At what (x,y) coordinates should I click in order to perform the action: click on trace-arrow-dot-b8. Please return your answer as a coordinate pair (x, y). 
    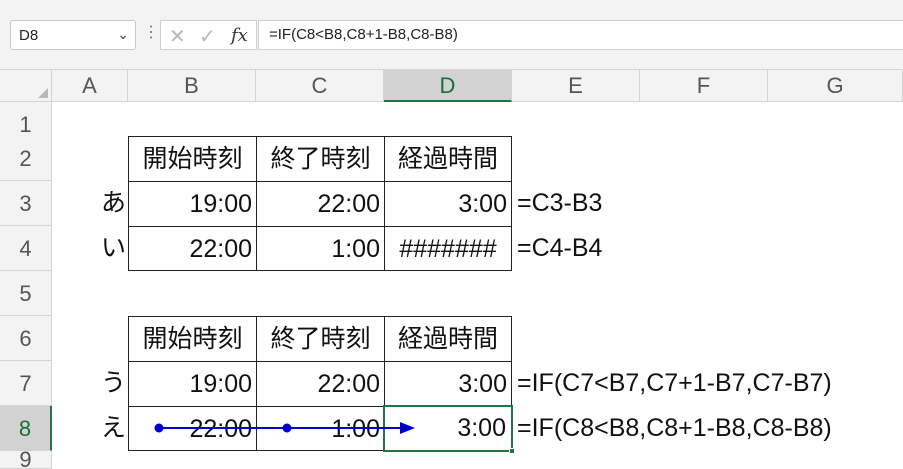
    Looking at the image, I should click on (159, 428).